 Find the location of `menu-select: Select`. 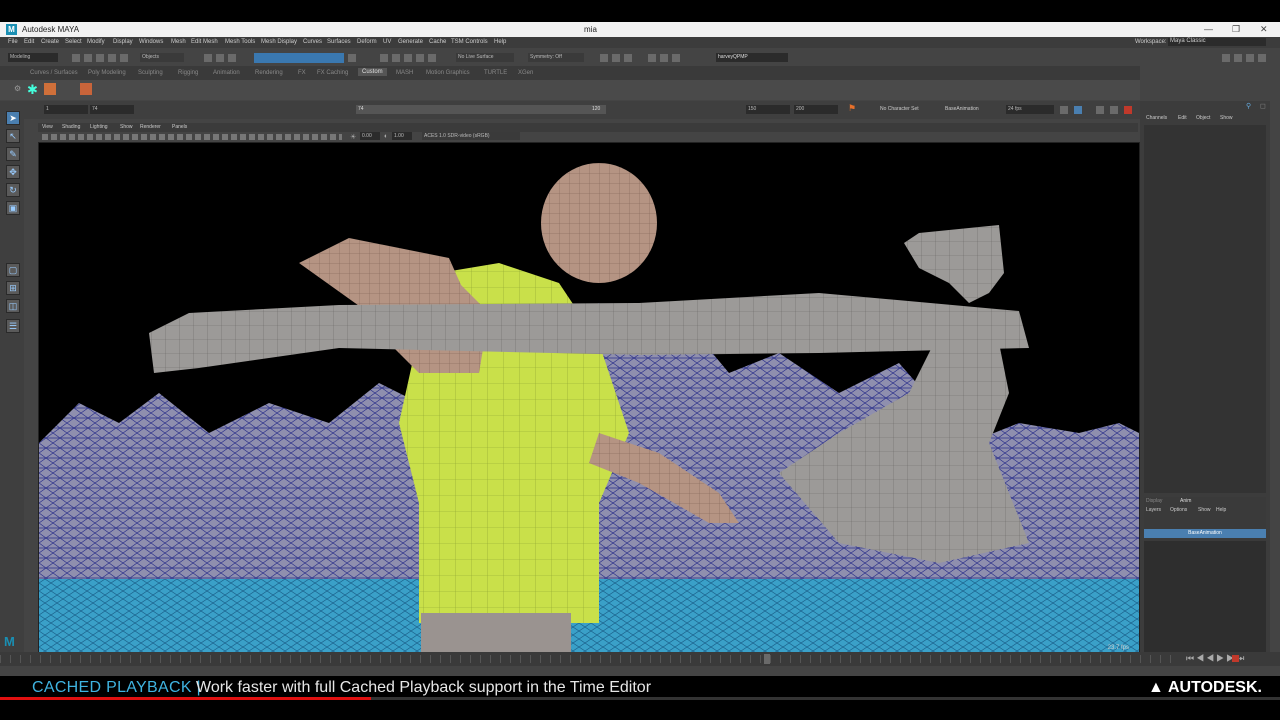

menu-select: Select is located at coordinates (73, 42).